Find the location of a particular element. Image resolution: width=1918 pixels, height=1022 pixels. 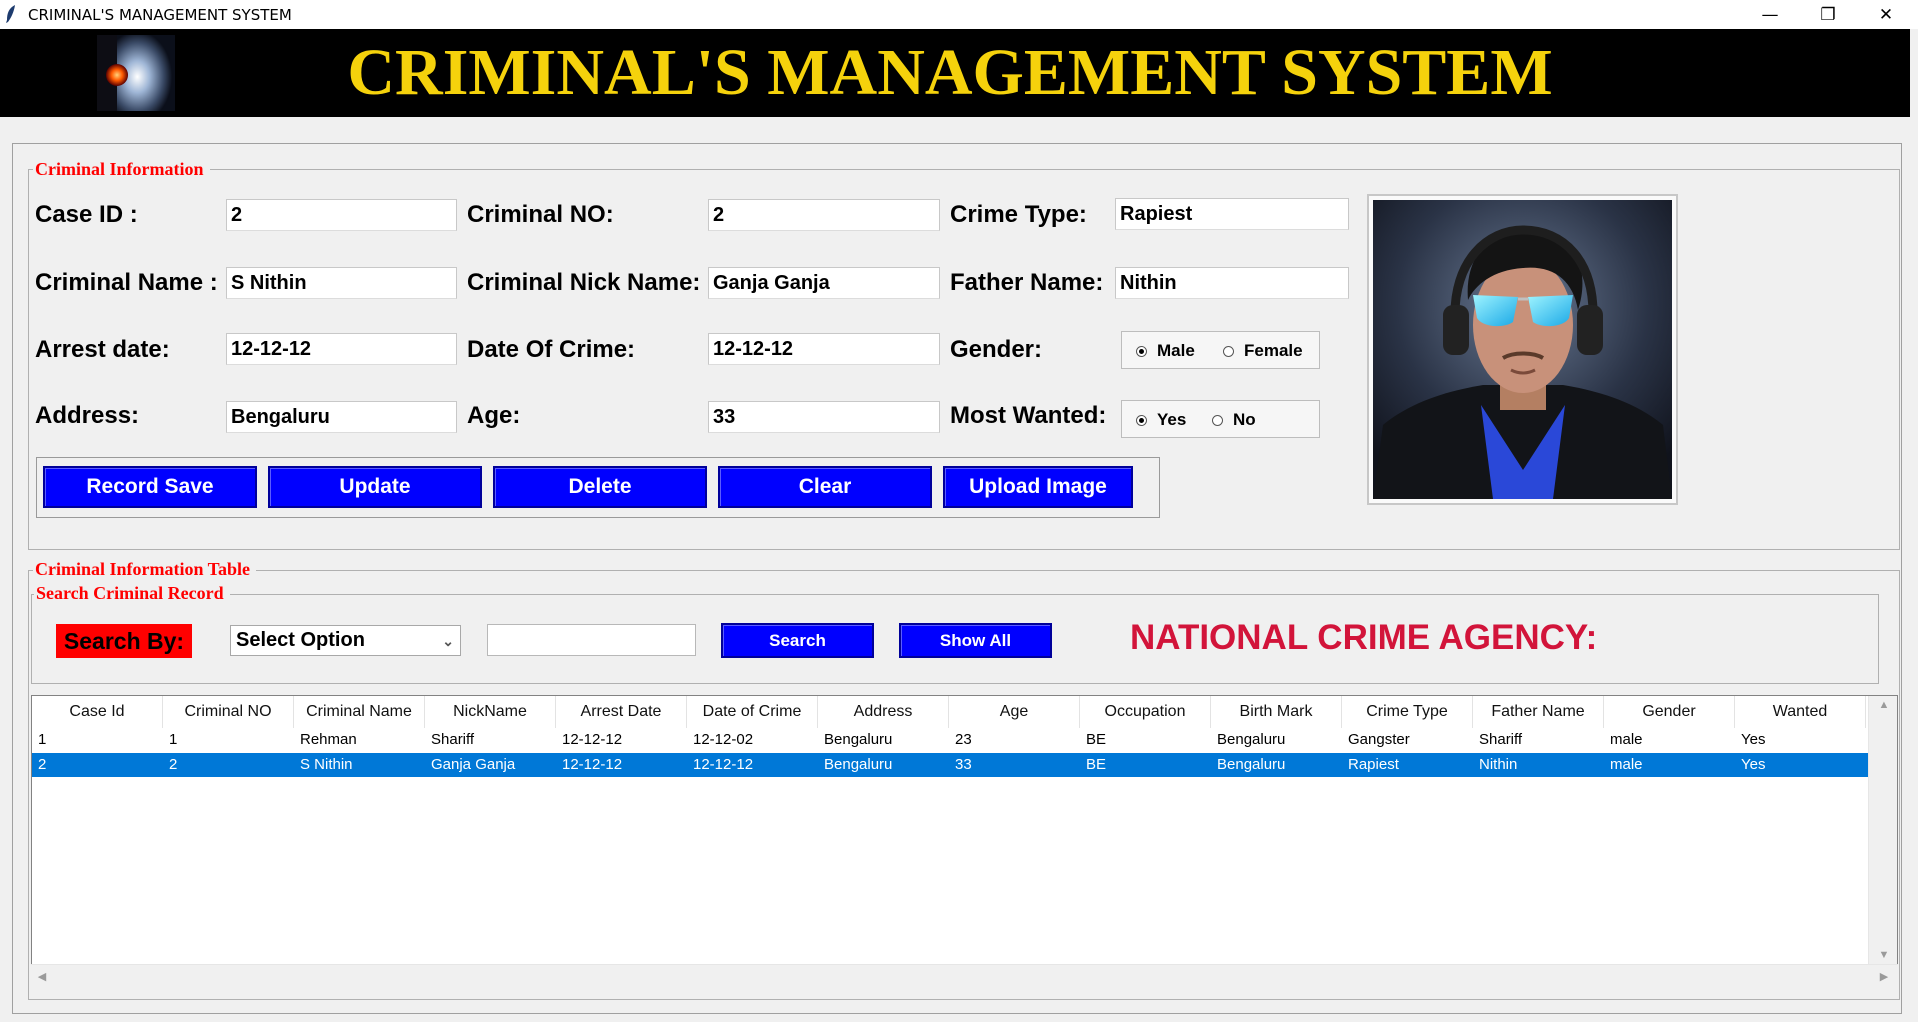

column-header: Crime Type is located at coordinates (1407, 712).